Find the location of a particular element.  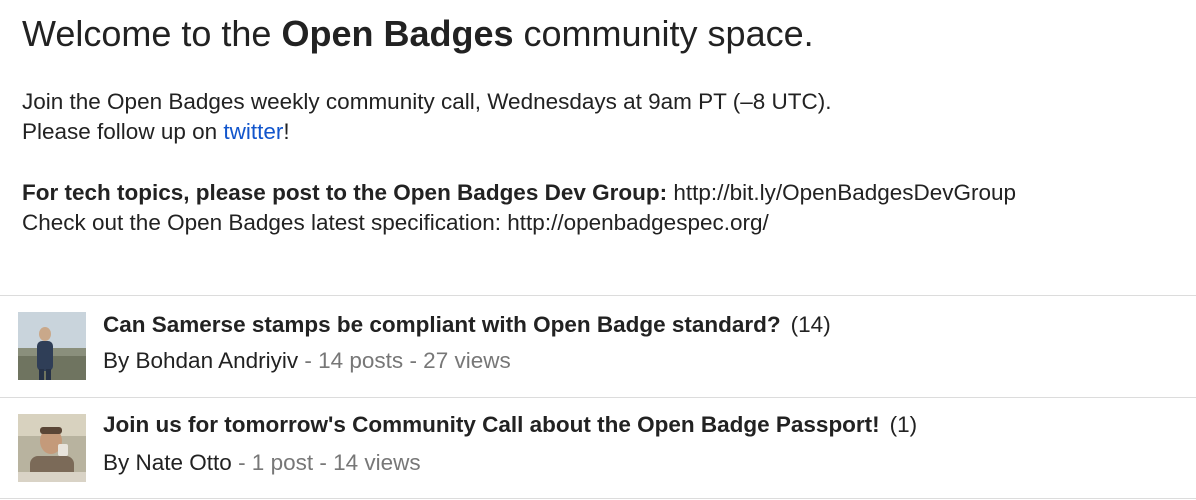

view-count: - 14 views is located at coordinates (367, 462).